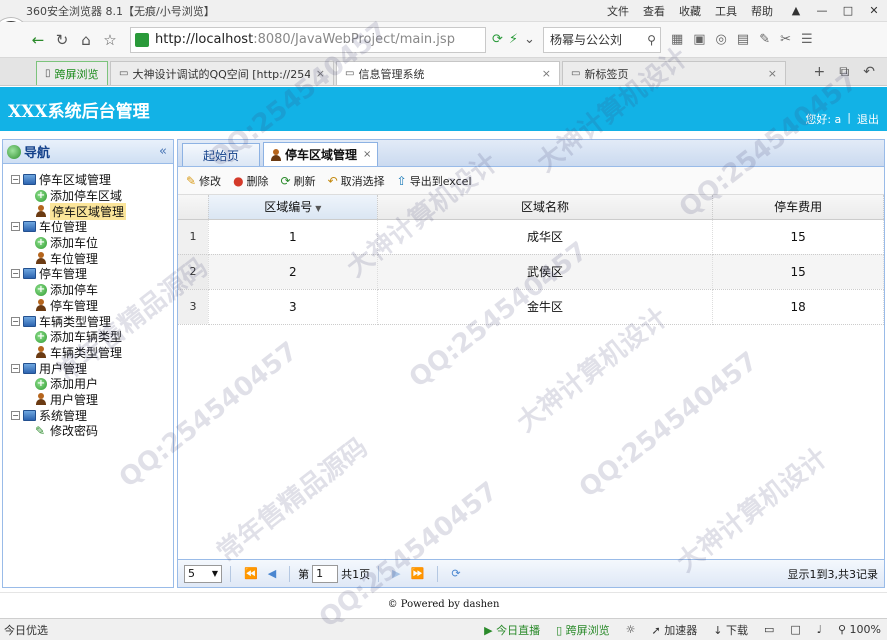 The width and height of the screenshot is (887, 640). Describe the element at coordinates (529, 39) in the screenshot. I see `chevron-down-icon: ⌄` at that location.